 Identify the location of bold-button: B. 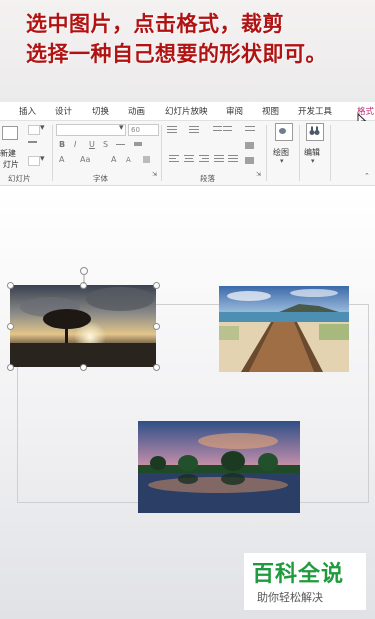
(62, 144).